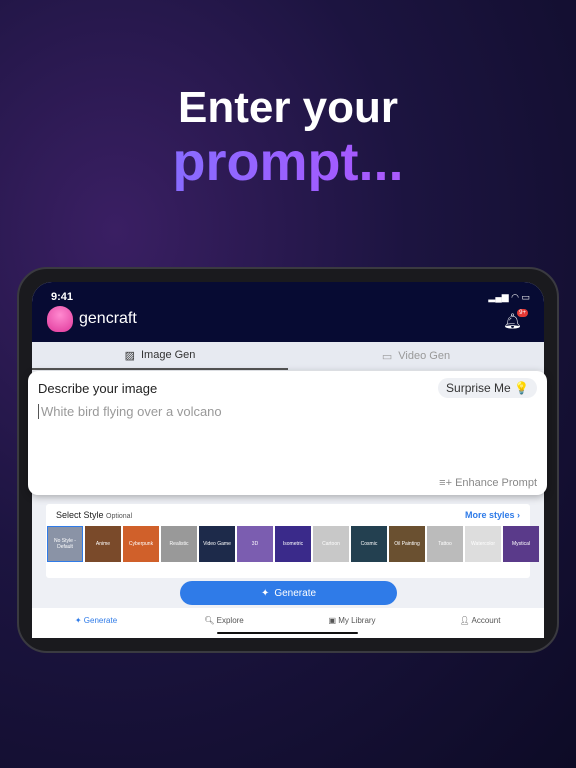 The image size is (576, 768). Describe the element at coordinates (129, 355) in the screenshot. I see `image-icon: ▨` at that location.